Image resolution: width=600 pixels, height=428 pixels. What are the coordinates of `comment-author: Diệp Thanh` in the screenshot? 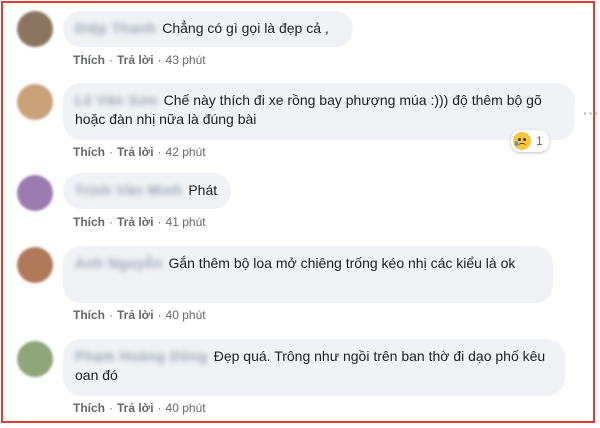 It's located at (115, 28).